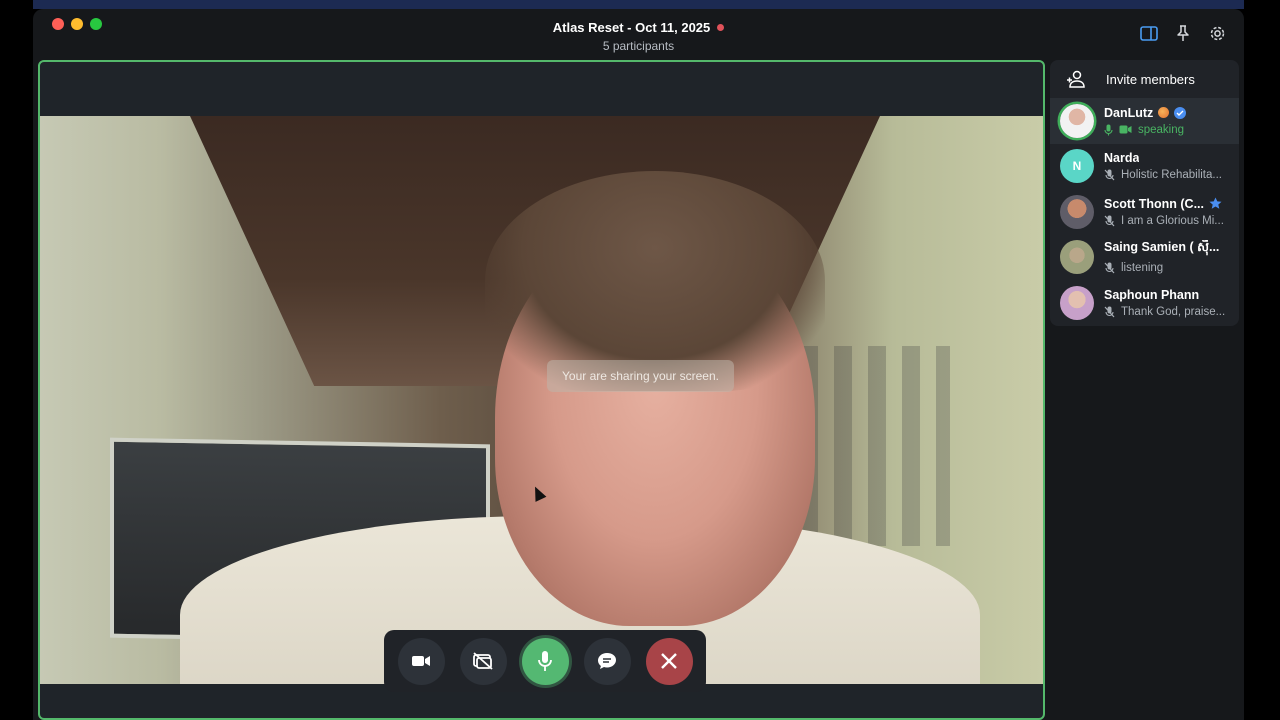 Image resolution: width=1280 pixels, height=720 pixels. What do you see at coordinates (1129, 112) in the screenshot?
I see `participant-name: DanLutz` at bounding box center [1129, 112].